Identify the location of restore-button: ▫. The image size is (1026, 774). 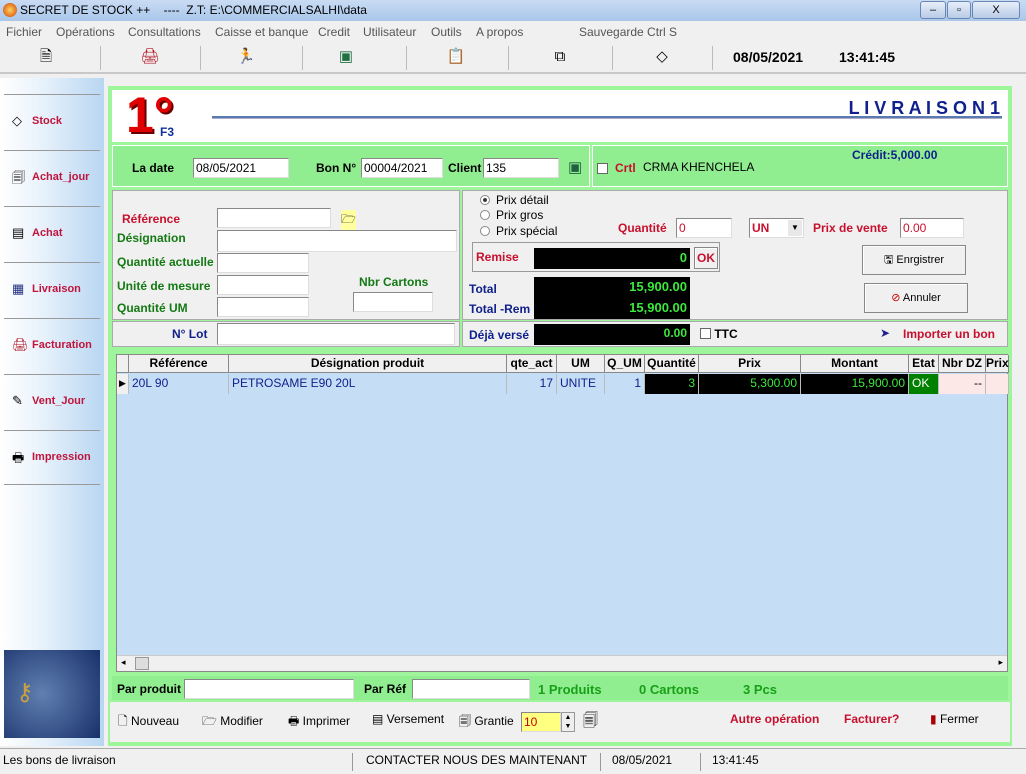
(959, 10).